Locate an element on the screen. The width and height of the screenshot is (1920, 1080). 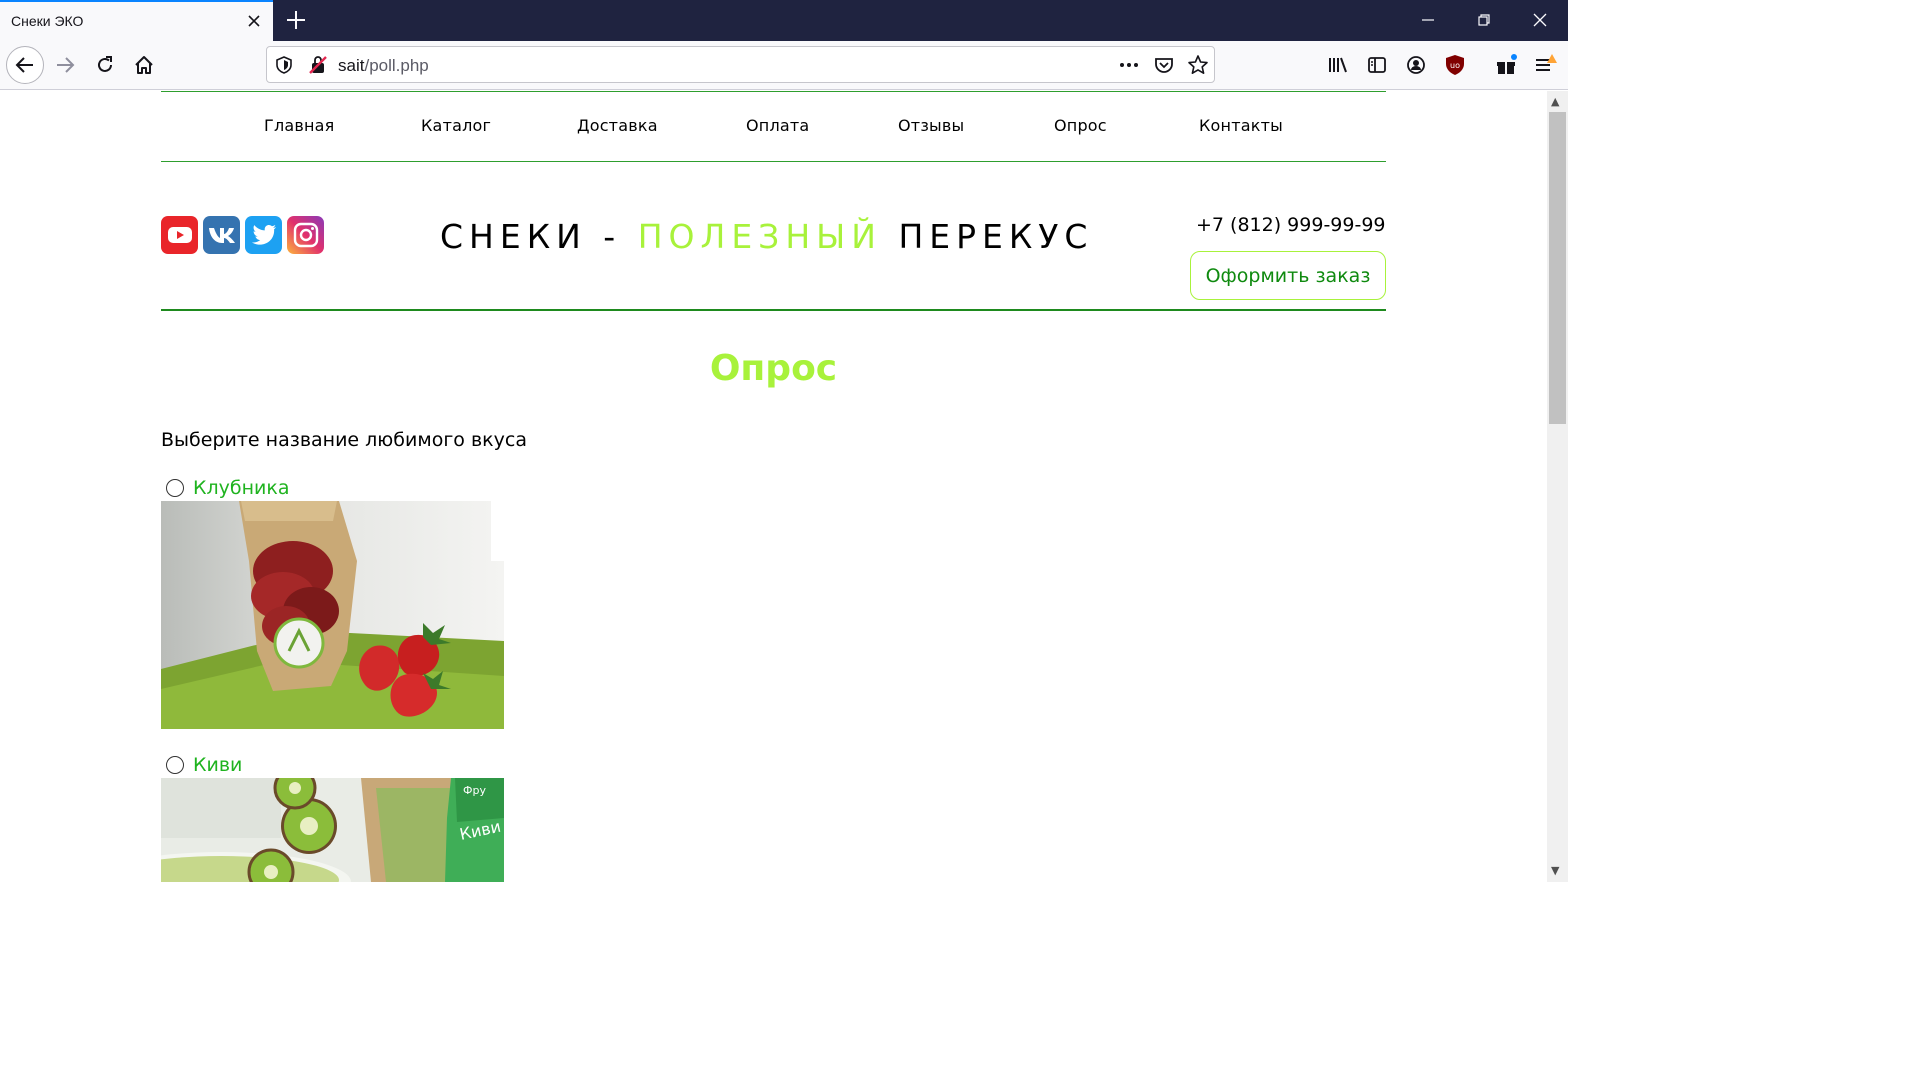
back-button is located at coordinates (25, 65).